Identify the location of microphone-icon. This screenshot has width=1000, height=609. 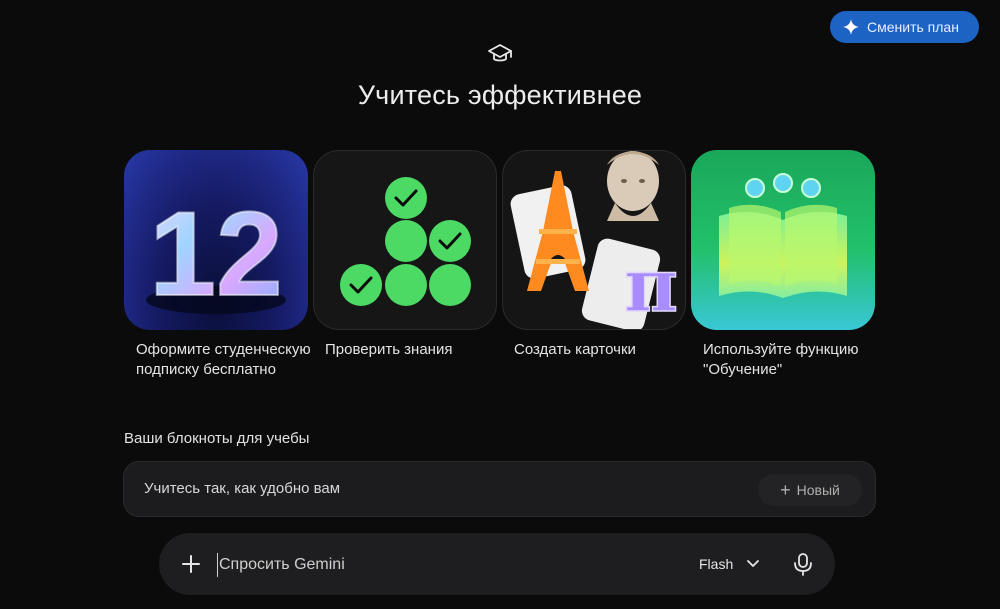
(803, 564).